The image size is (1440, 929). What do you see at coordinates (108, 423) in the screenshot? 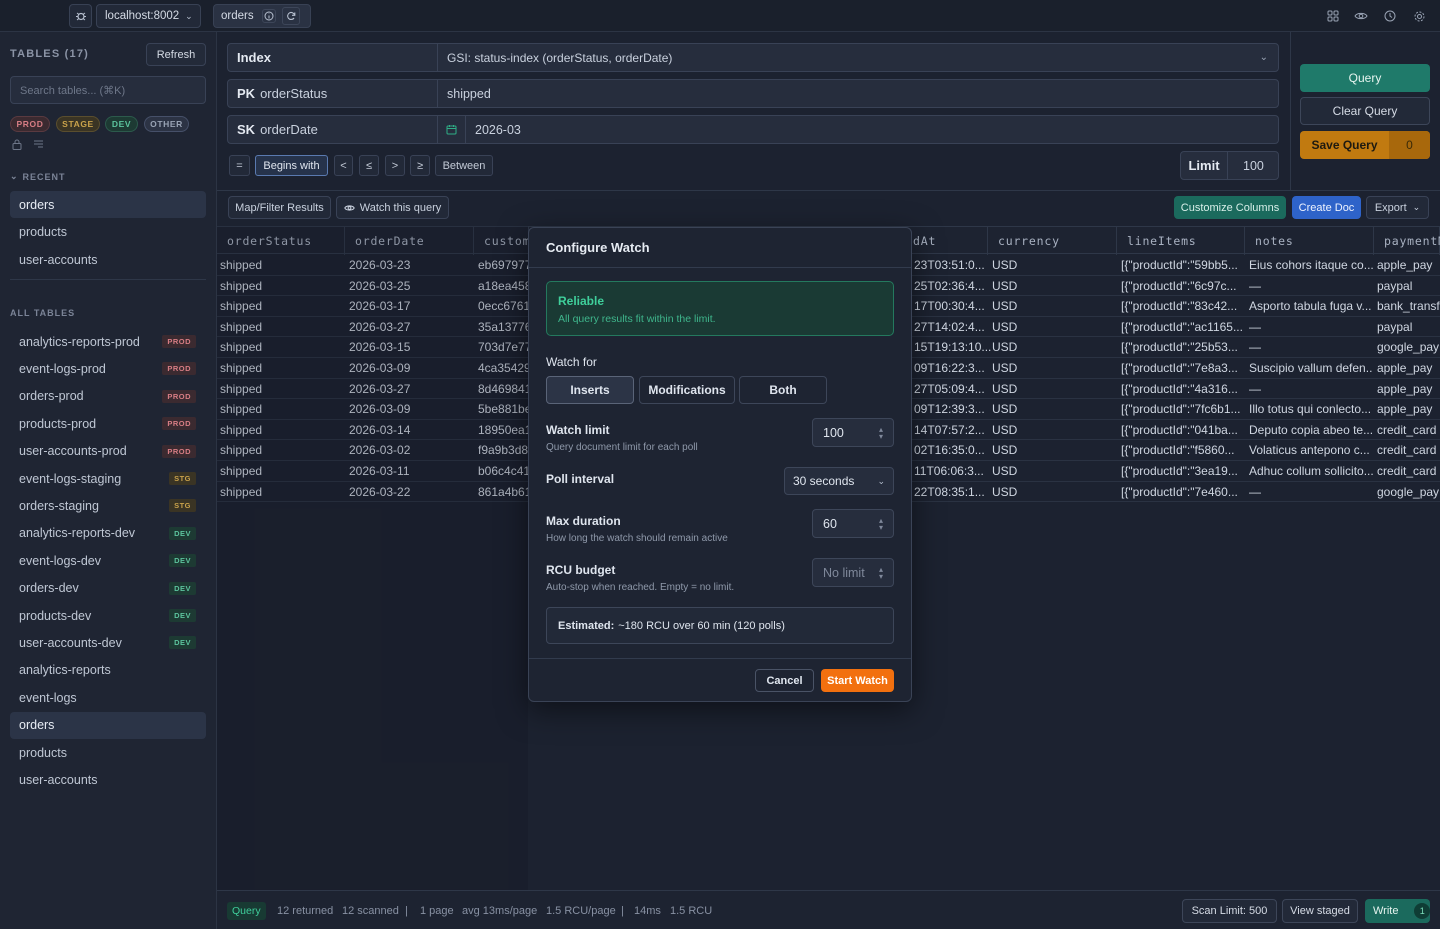
I see `table-item-products-prod: products-prod PROD` at bounding box center [108, 423].